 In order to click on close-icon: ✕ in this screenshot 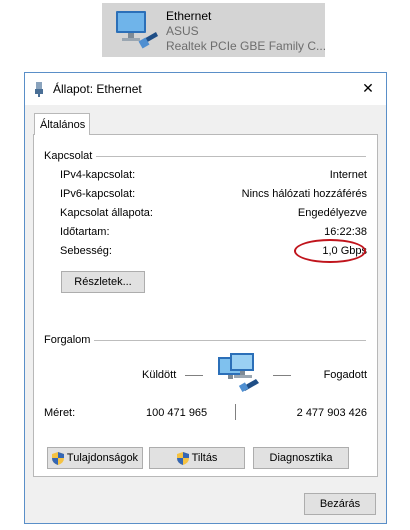, I will do `click(368, 87)`.